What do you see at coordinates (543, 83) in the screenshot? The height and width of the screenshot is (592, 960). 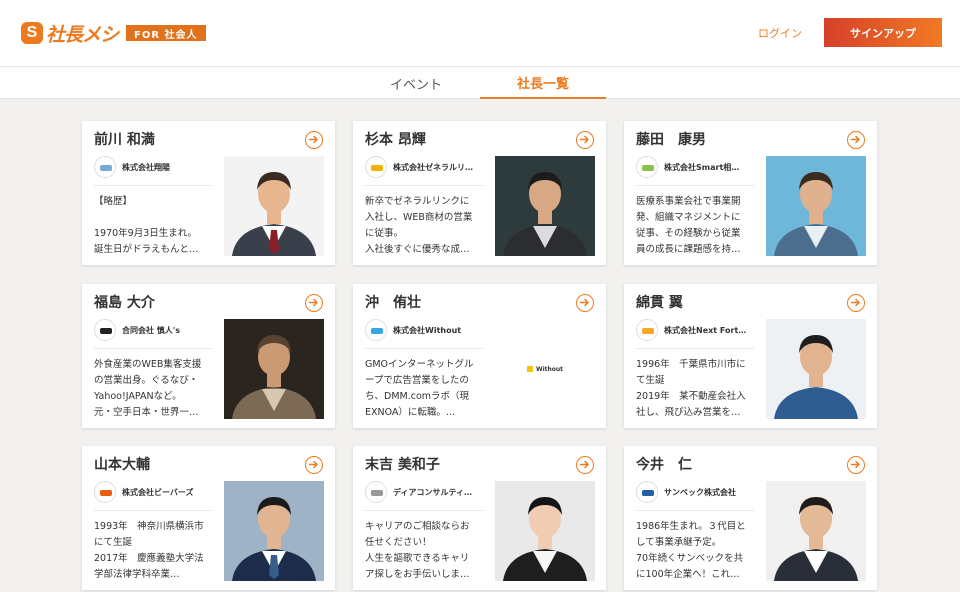 I see `tab-president-list: 社長一覧` at bounding box center [543, 83].